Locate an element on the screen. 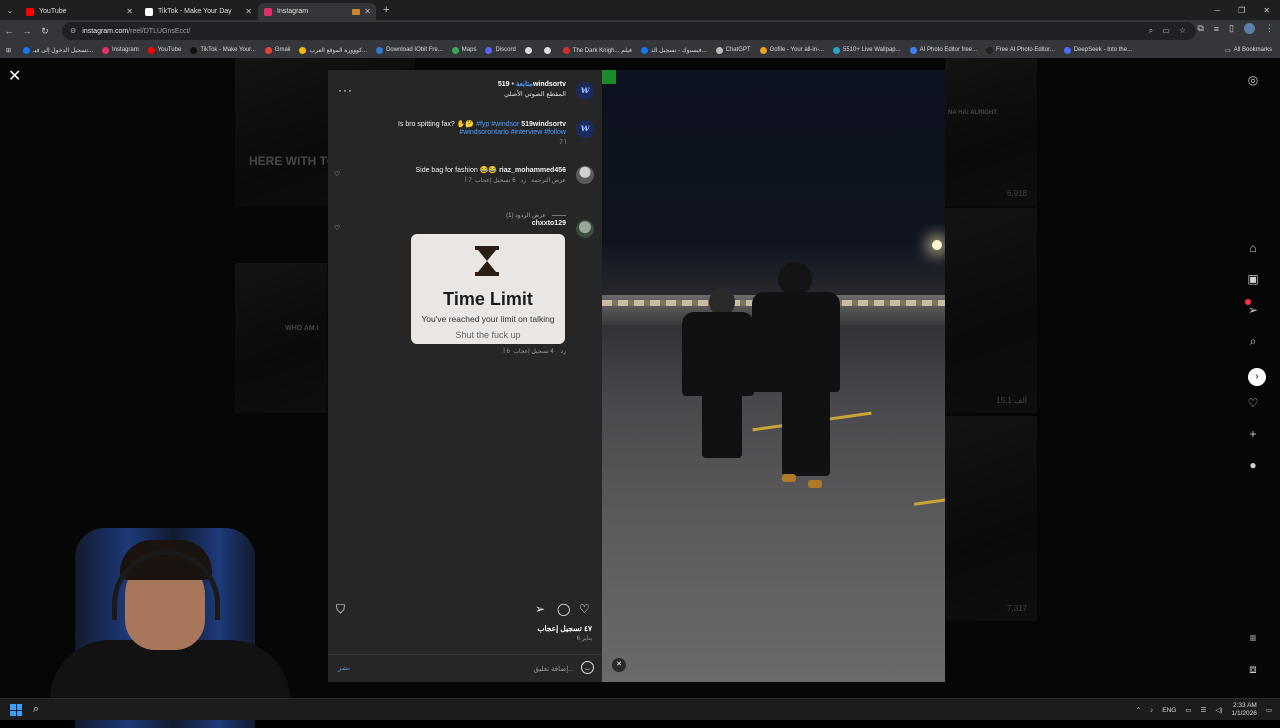 The image size is (1280, 728). minimize-icon: ─ is located at coordinates (1217, 10).